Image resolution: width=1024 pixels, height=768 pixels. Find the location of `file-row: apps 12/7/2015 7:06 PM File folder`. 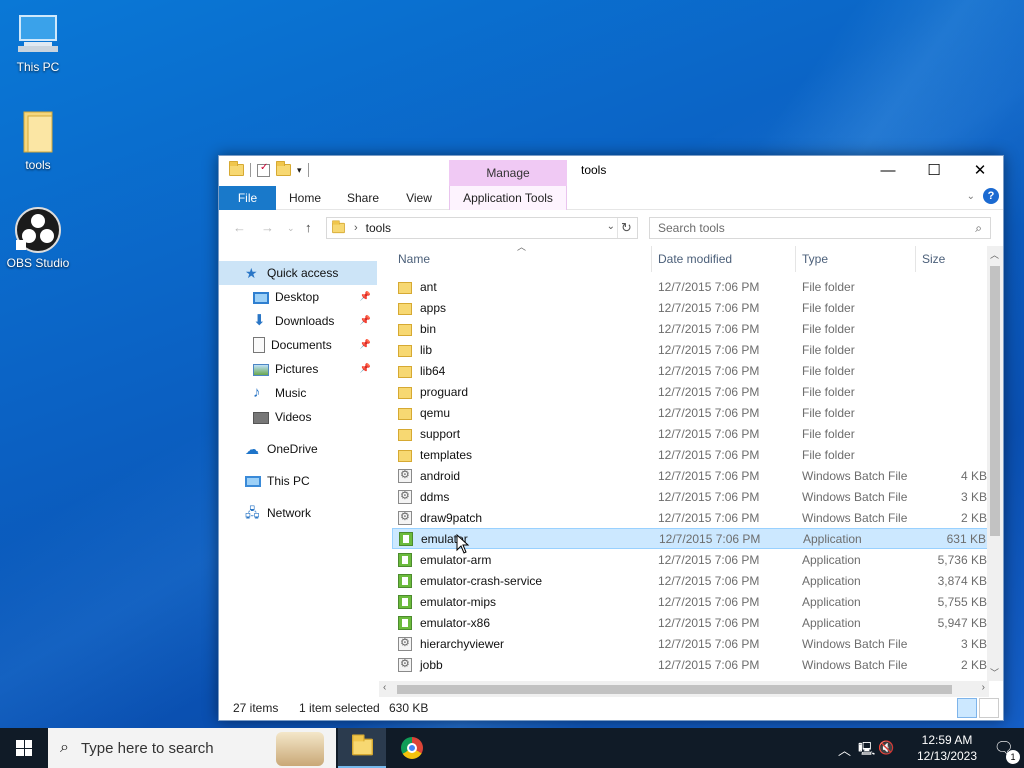

file-row: apps 12/7/2015 7:06 PM File folder is located at coordinates (690, 307).